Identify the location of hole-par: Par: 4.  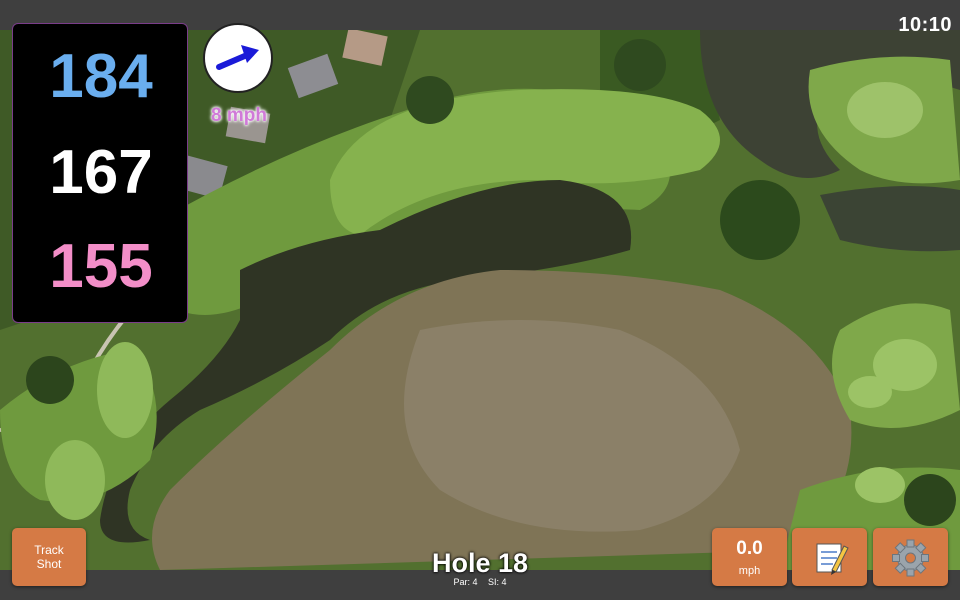
(465, 582).